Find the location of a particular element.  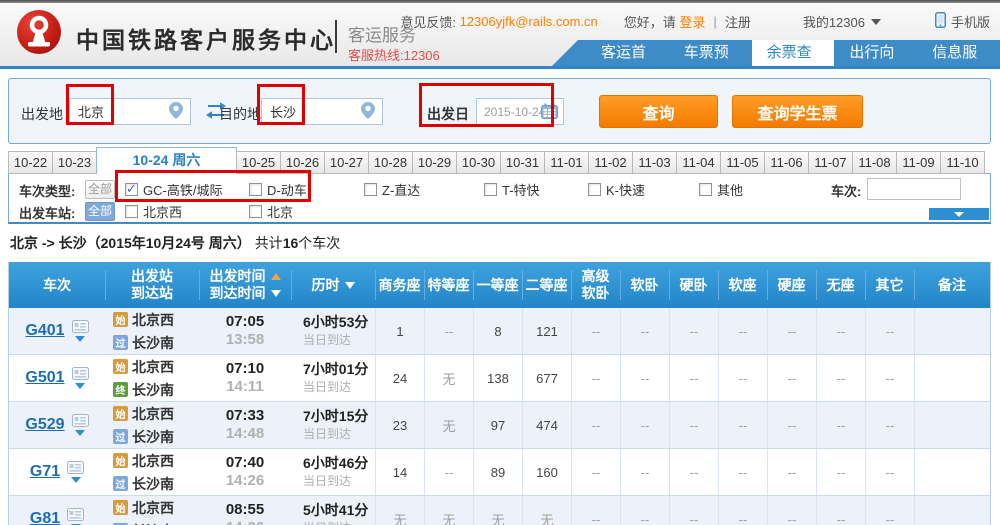

date-tab: 11-01 is located at coordinates (566, 162).